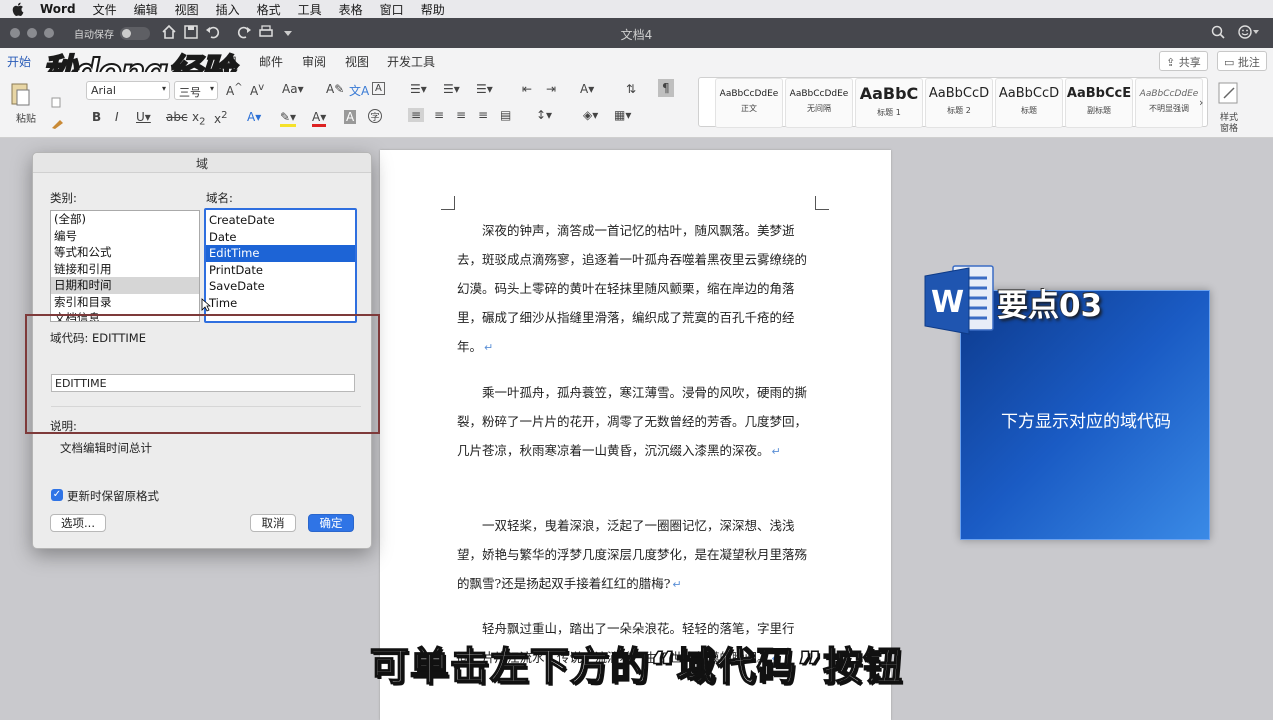  What do you see at coordinates (206, 306) in the screenshot?
I see `mouse-cursor-icon` at bounding box center [206, 306].